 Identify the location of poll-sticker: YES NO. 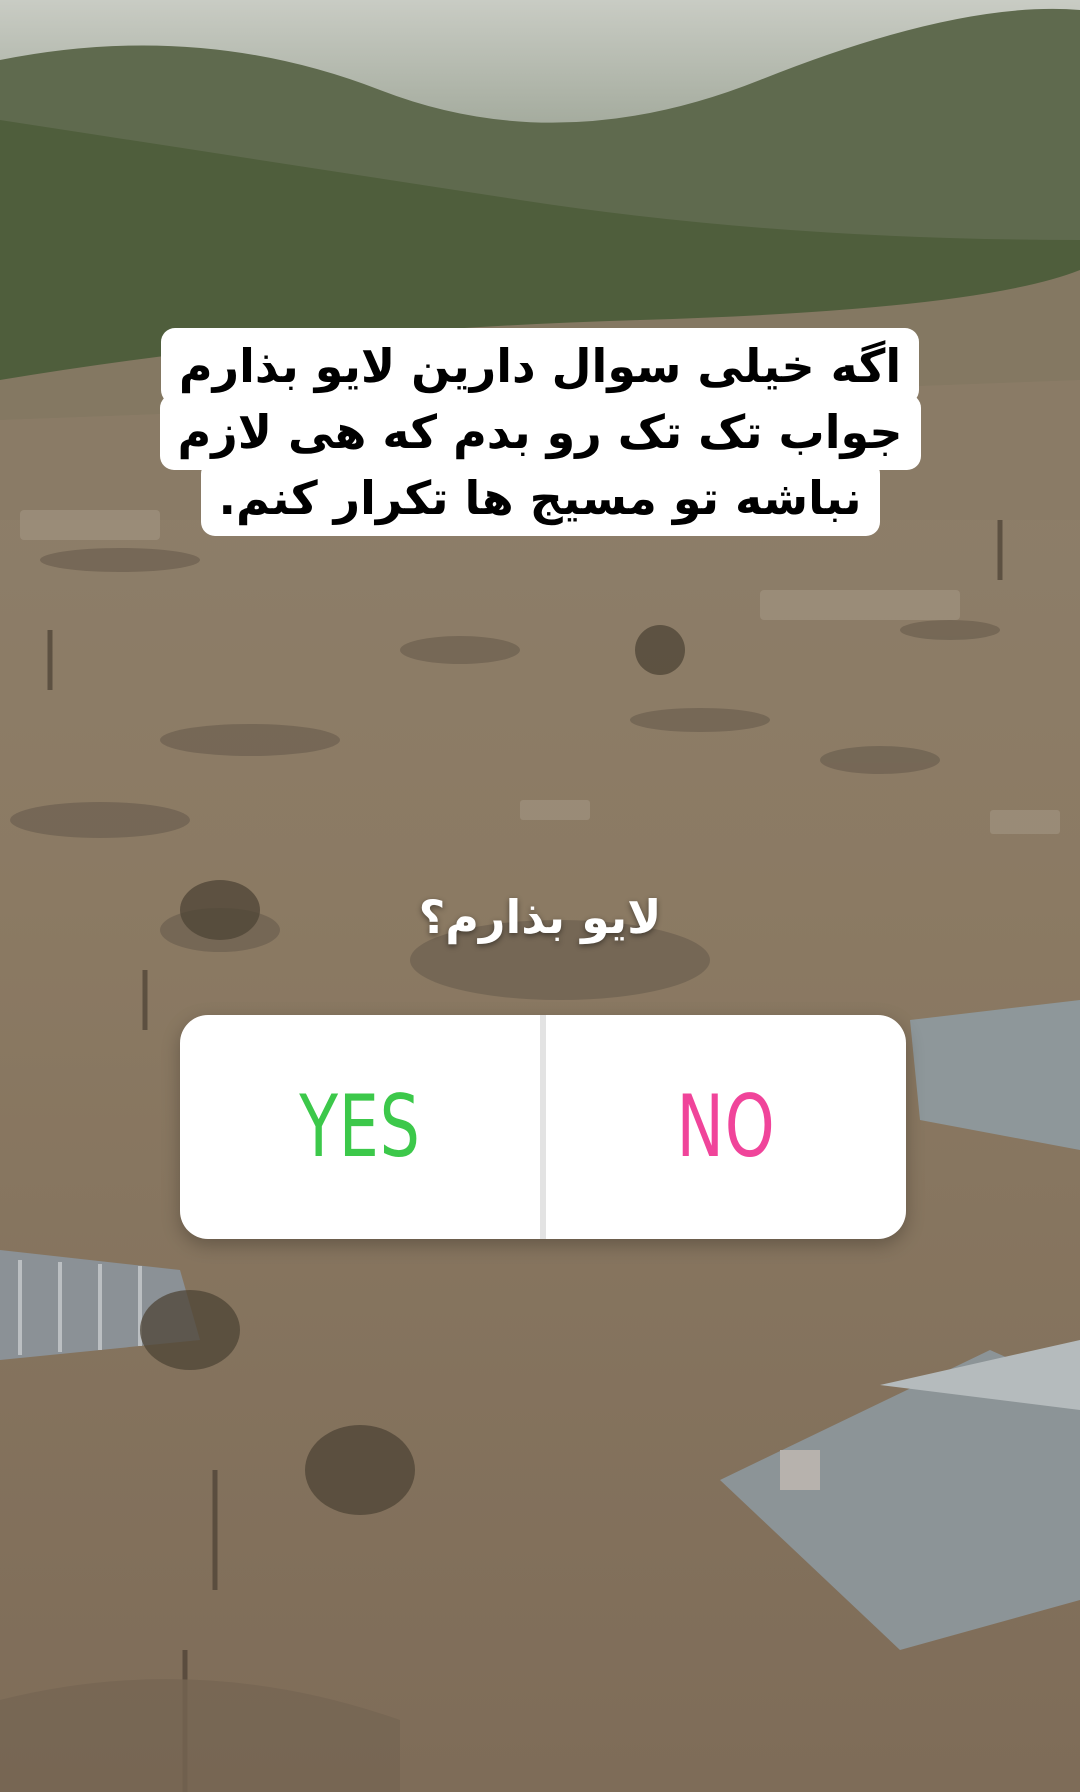
(543, 1127).